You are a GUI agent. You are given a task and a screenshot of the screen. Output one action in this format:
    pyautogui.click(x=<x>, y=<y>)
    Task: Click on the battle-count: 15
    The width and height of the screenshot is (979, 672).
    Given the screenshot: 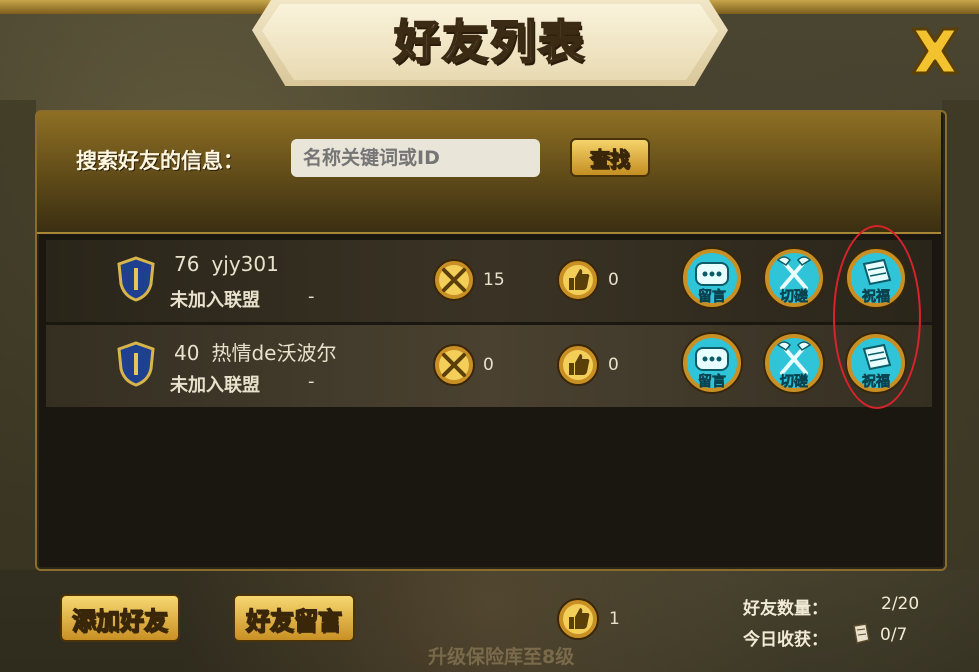 What is the action you would take?
    pyautogui.click(x=494, y=280)
    